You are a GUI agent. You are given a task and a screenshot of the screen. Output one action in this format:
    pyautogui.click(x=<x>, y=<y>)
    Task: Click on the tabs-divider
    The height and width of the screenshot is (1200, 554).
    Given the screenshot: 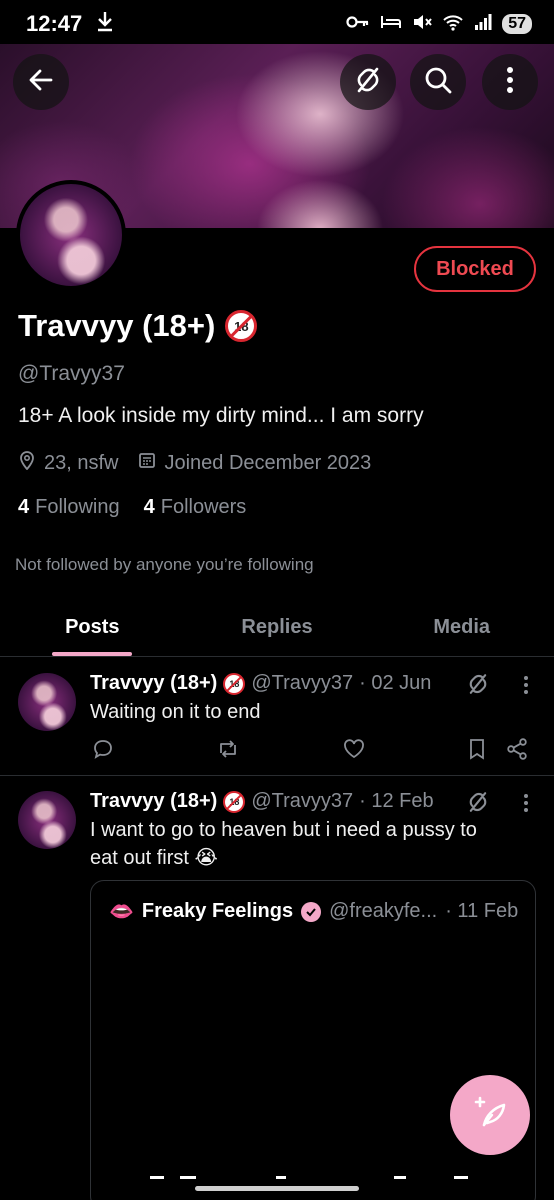 What is the action you would take?
    pyautogui.click(x=277, y=656)
    